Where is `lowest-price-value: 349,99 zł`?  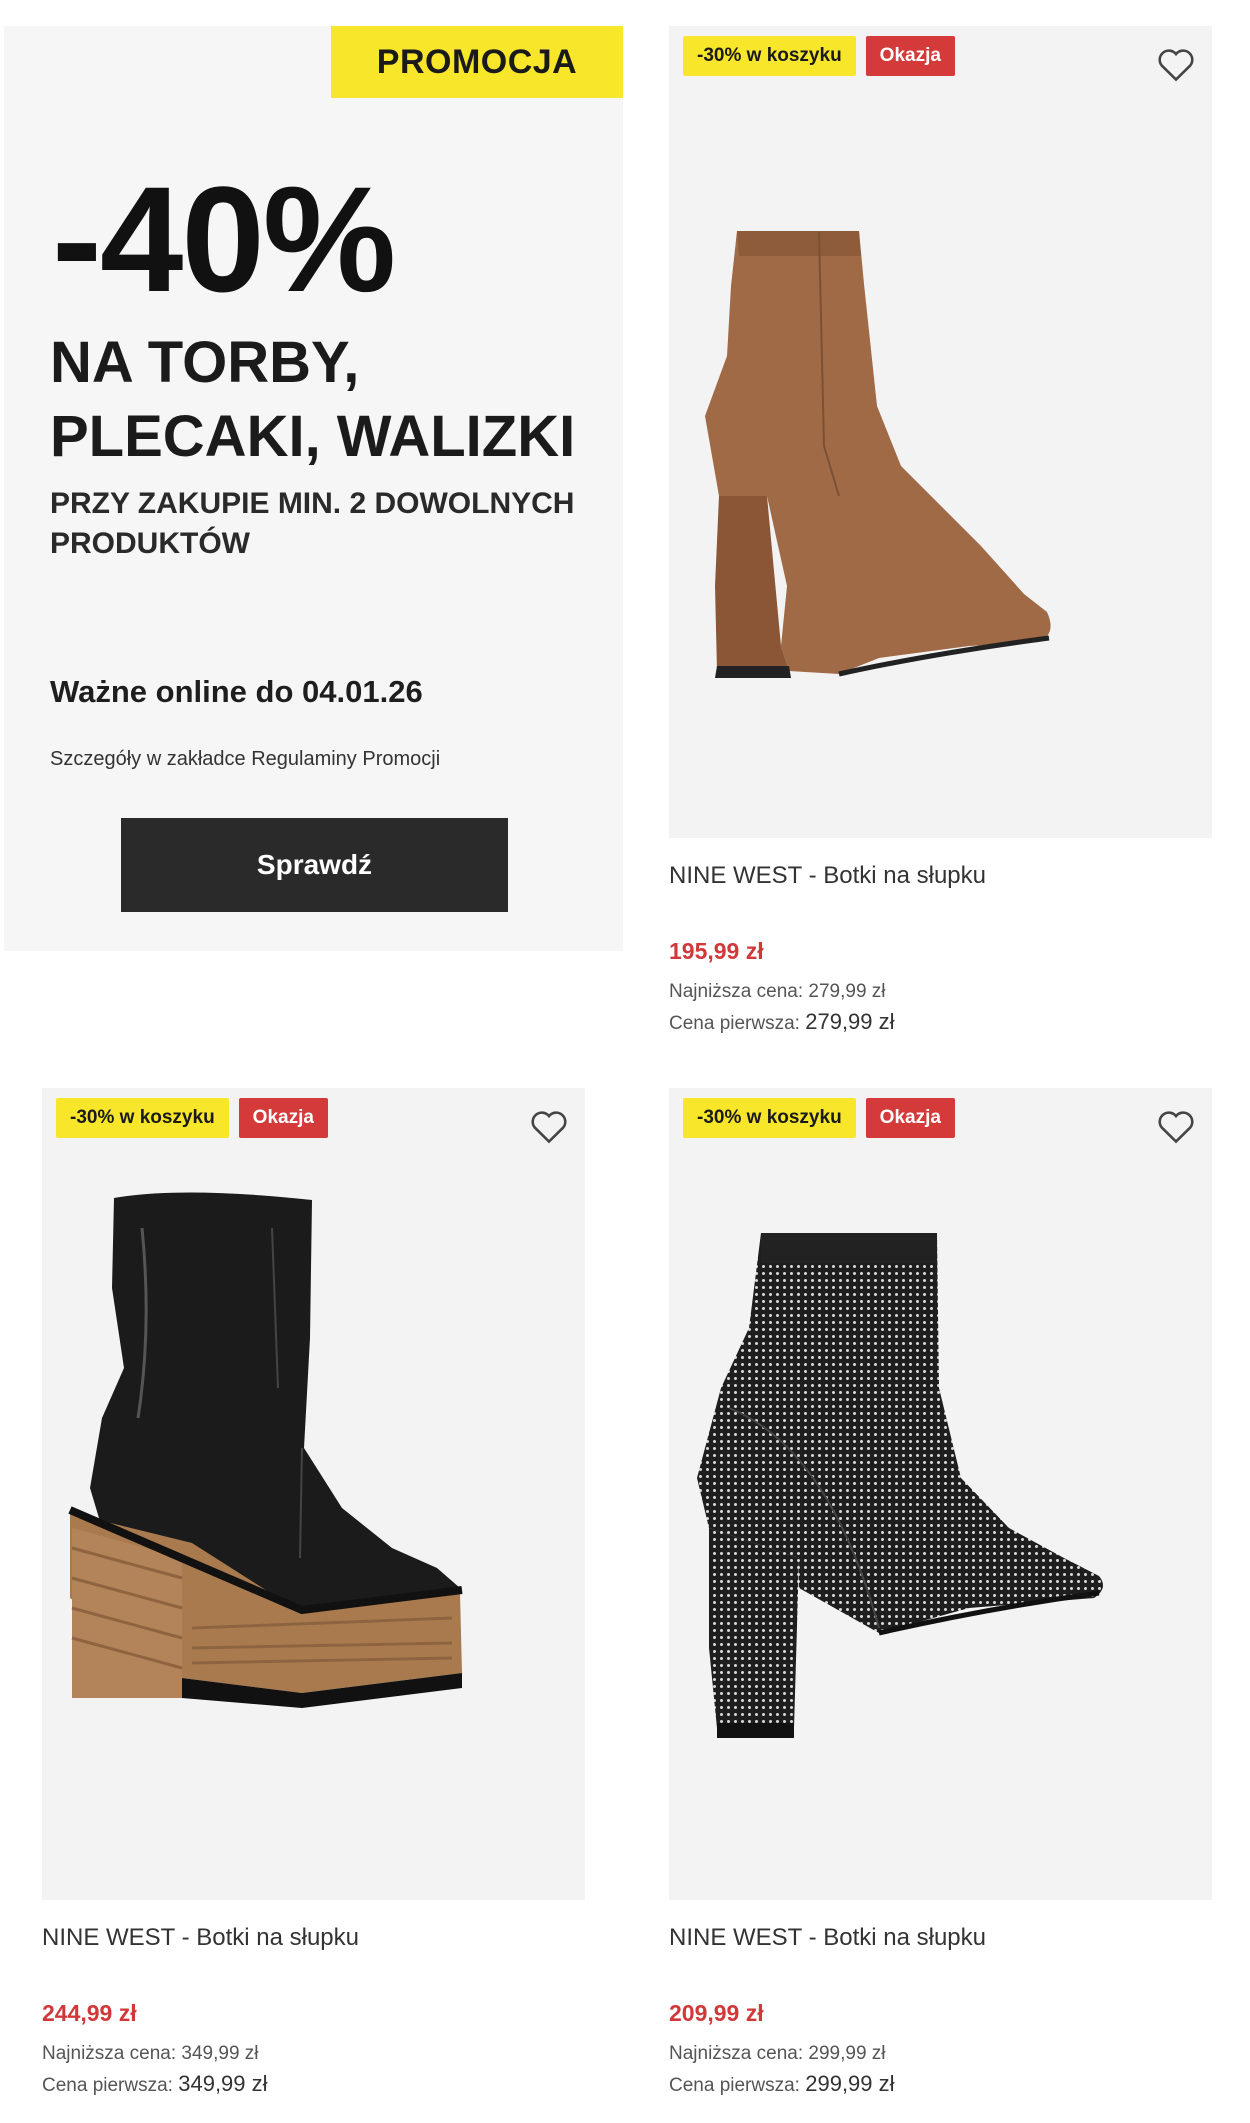 lowest-price-value: 349,99 zł is located at coordinates (220, 2053).